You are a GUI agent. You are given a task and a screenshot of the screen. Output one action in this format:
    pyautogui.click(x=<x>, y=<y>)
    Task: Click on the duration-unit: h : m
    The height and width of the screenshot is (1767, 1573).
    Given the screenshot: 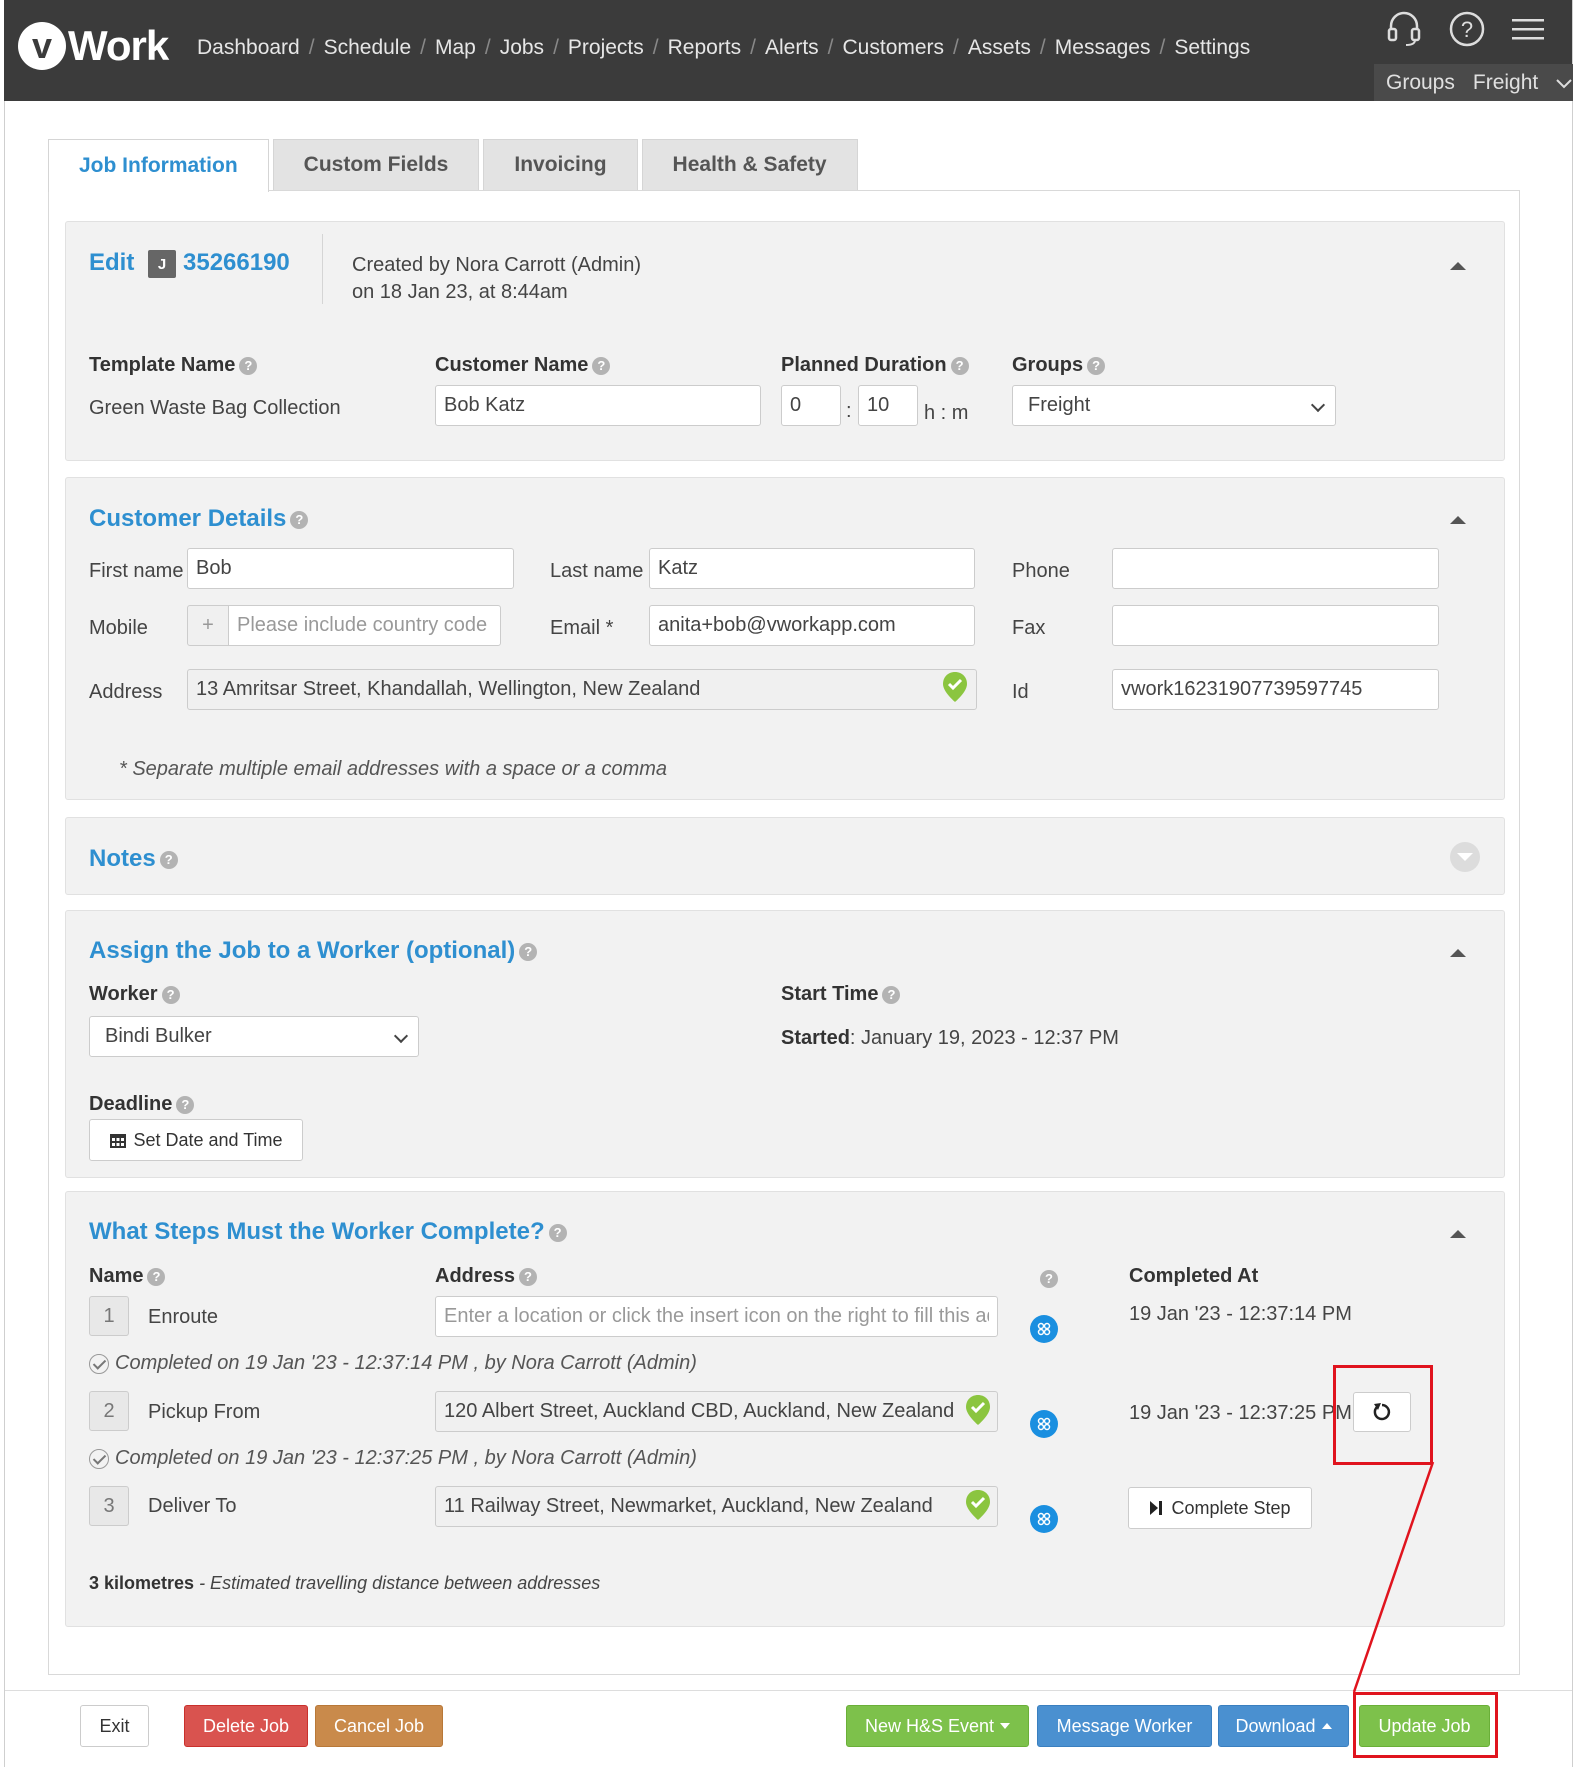 What is the action you would take?
    pyautogui.click(x=946, y=413)
    